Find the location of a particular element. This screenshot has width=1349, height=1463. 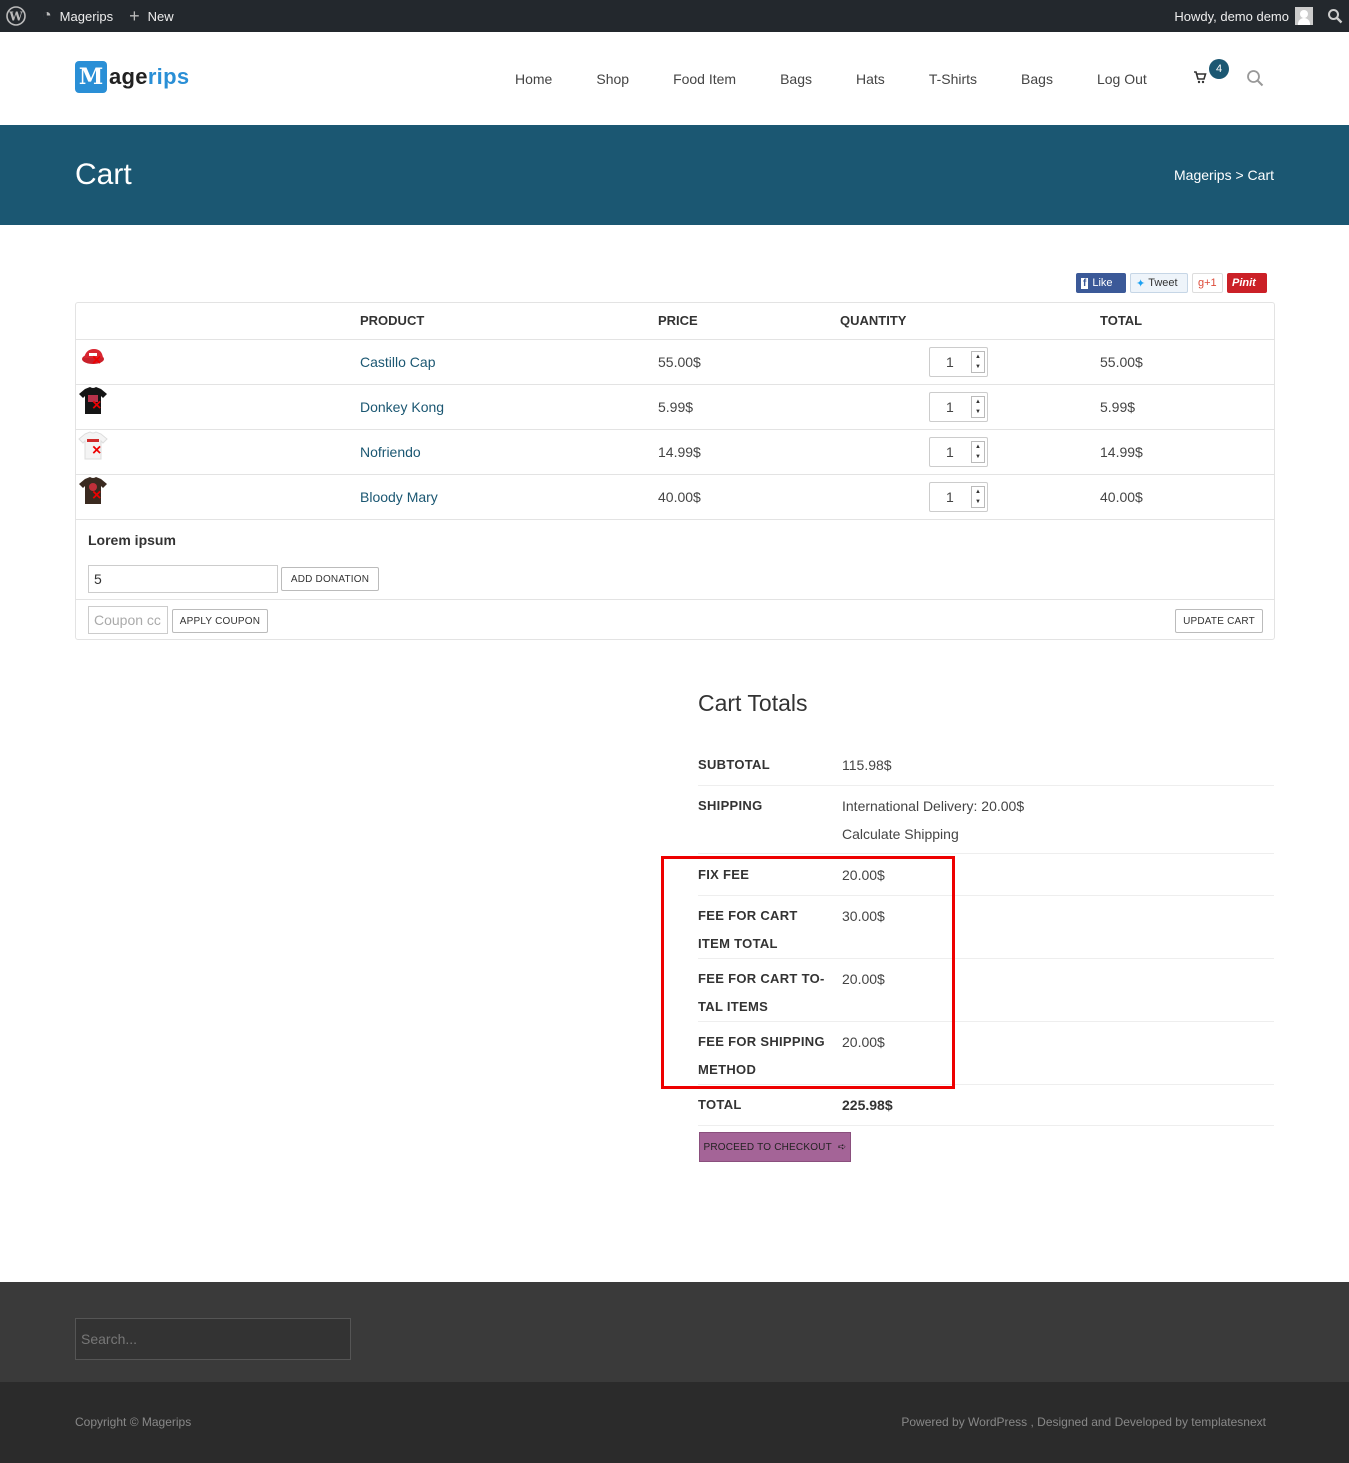

table-row: × Nofriendo 14.99$ 1 ▲ ▼ 14.99$ is located at coordinates (675, 452).